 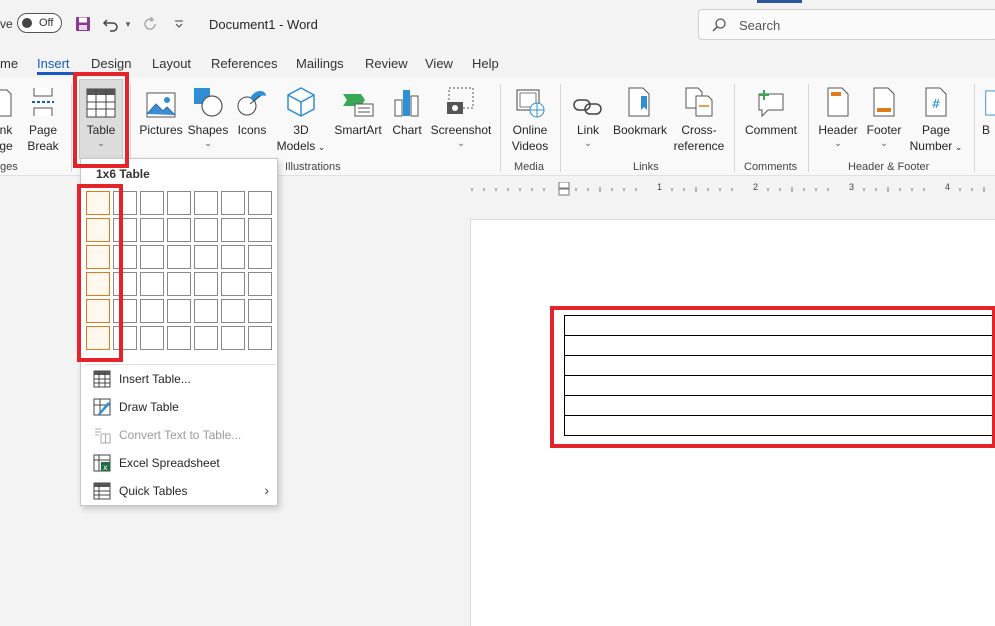 What do you see at coordinates (153, 491) in the screenshot?
I see `quick-tables-label: Quick Tables` at bounding box center [153, 491].